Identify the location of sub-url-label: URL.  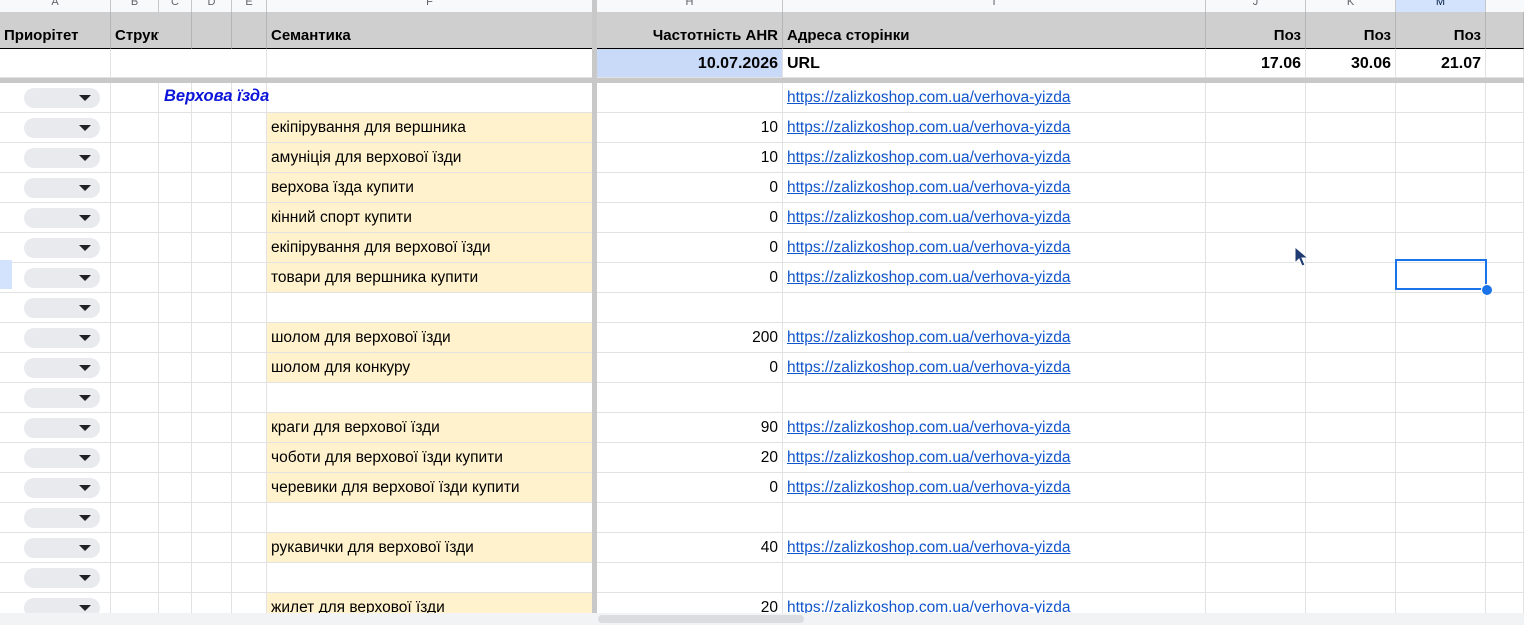
(994, 63).